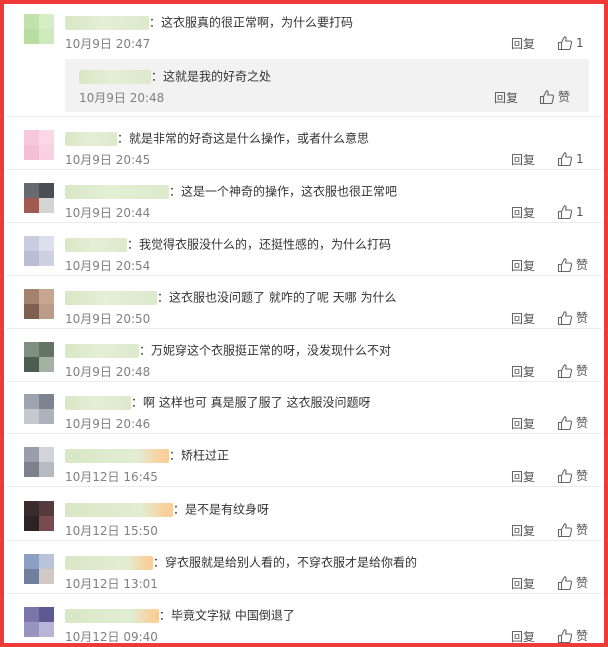  I want to click on comment-text: ：我觉得衣服没什么的，还挺性感的，为什么打码, so click(259, 244).